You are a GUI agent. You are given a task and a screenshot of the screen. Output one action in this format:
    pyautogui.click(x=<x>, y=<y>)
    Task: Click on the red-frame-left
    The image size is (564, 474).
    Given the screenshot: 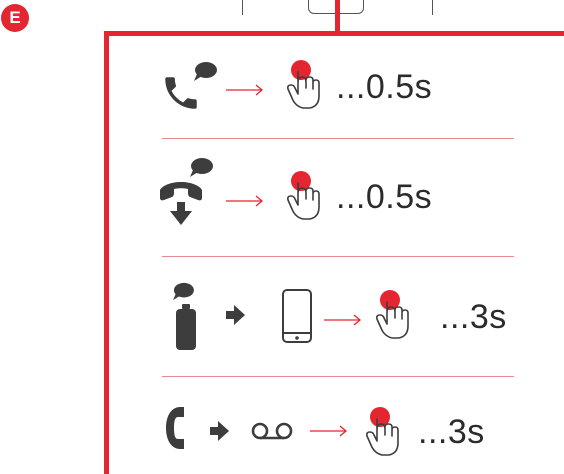 What is the action you would take?
    pyautogui.click(x=106, y=252)
    